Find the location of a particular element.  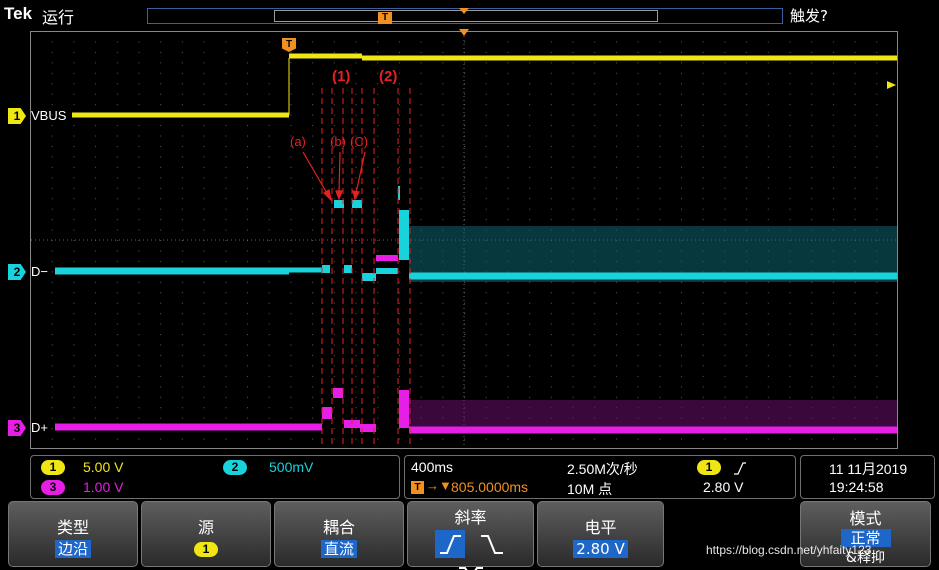

menu-type-title: 类型 is located at coordinates (72, 527).